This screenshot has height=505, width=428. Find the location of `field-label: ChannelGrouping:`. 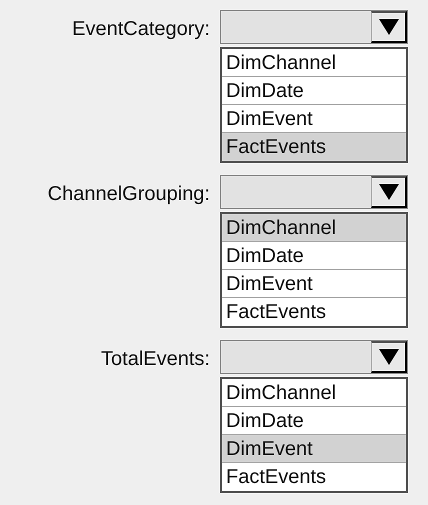

field-label: ChannelGrouping: is located at coordinates (128, 194).